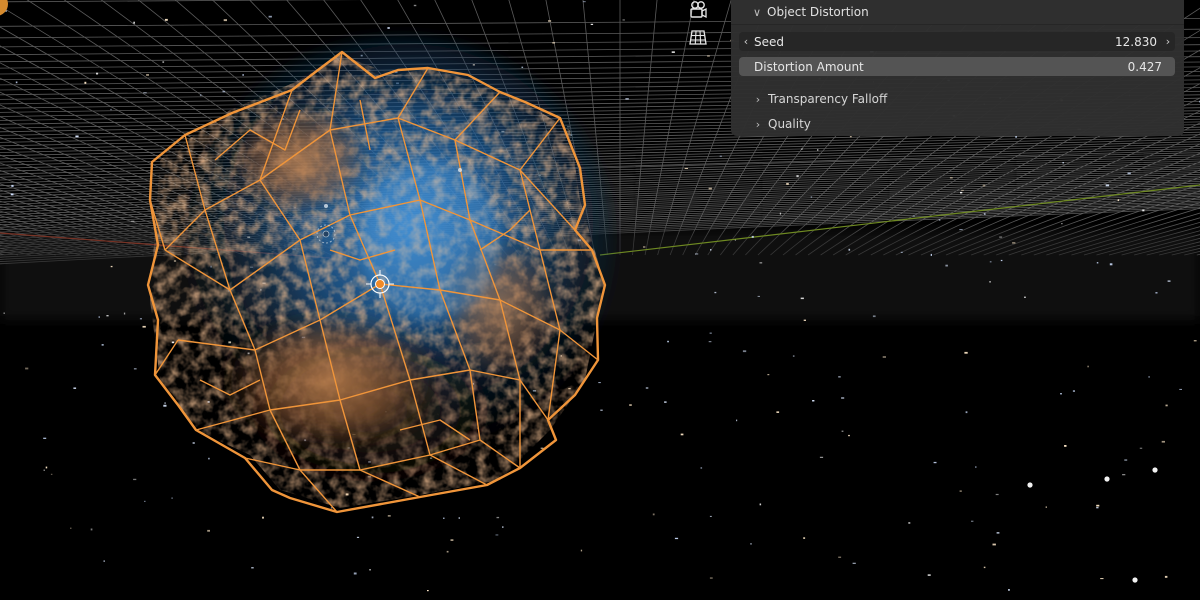 The image size is (1200, 600). What do you see at coordinates (746, 41) in the screenshot?
I see `decrement-arrow-icon: ‹` at bounding box center [746, 41].